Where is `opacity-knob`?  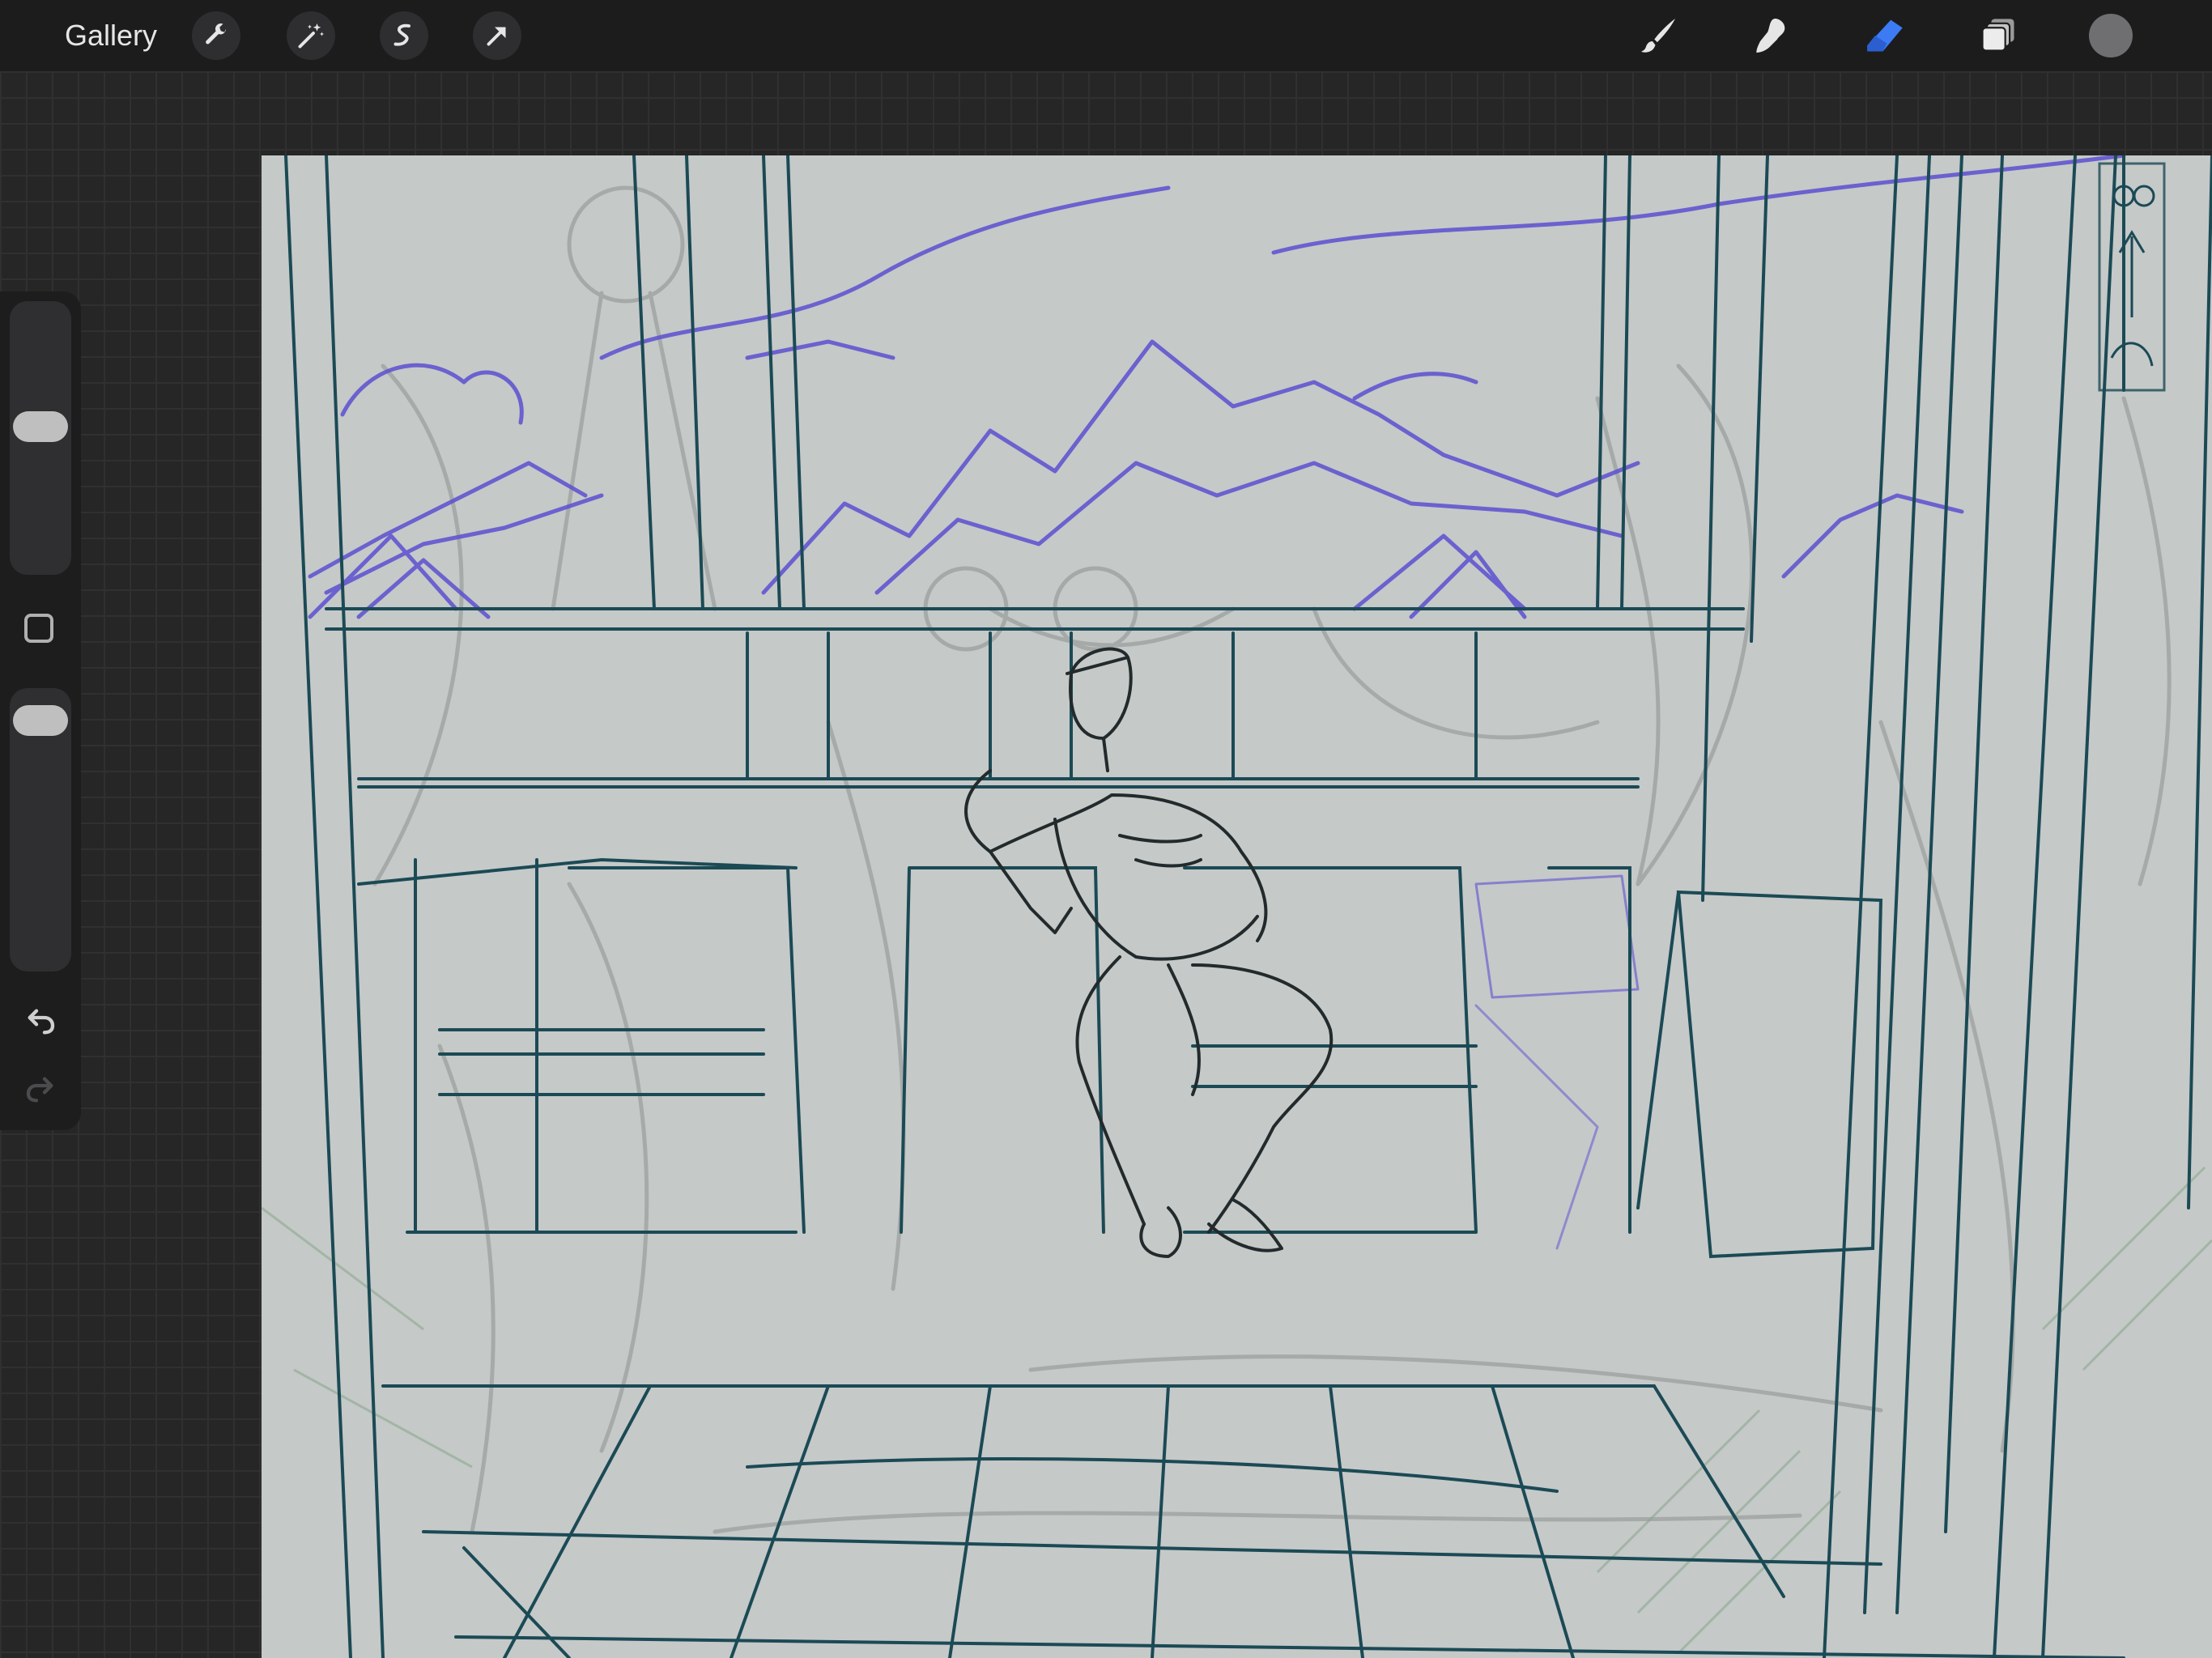
opacity-knob is located at coordinates (41, 720).